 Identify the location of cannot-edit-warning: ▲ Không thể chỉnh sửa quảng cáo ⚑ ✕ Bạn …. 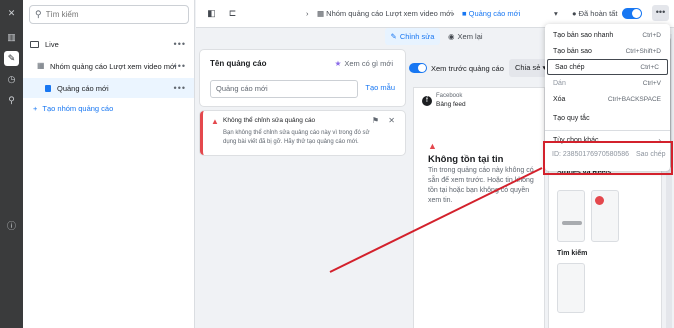
(302, 133).